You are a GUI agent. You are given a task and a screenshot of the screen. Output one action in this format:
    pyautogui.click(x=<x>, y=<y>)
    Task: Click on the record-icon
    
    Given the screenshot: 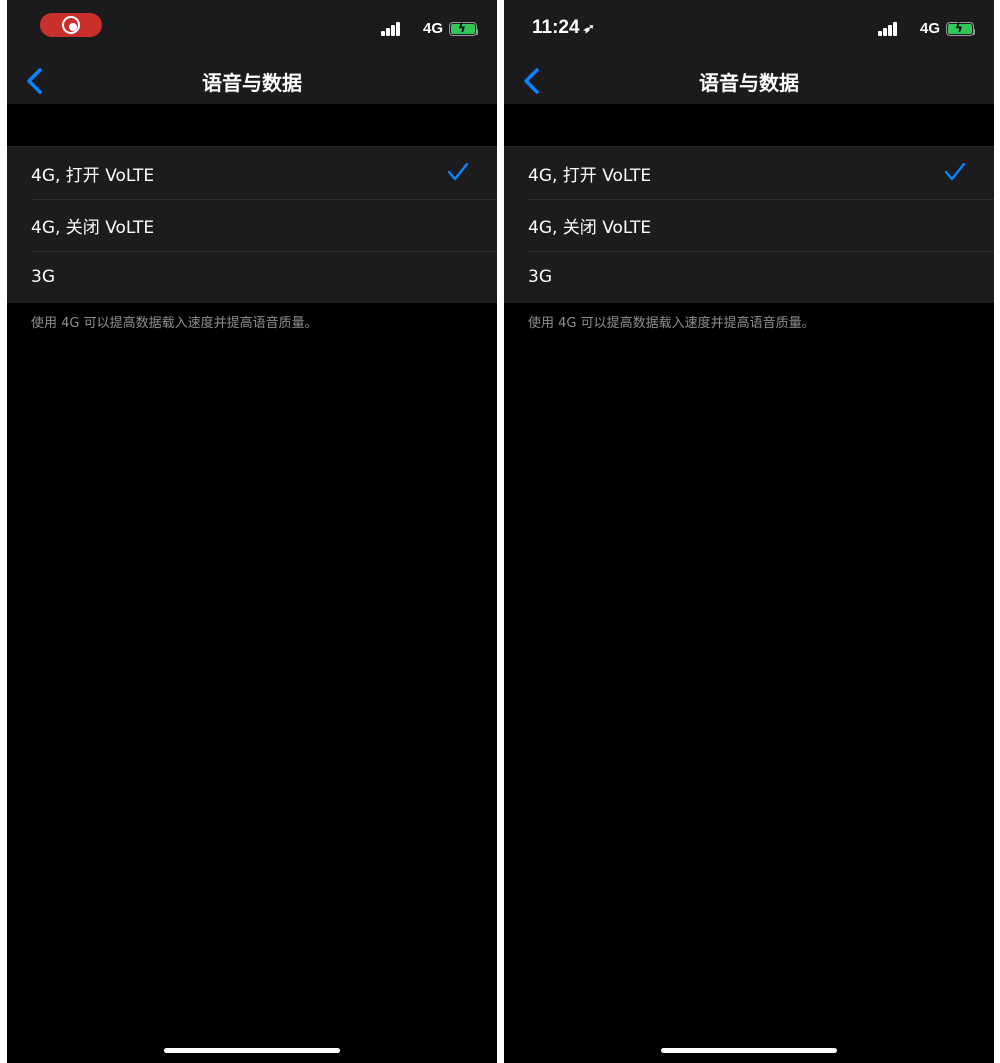 What is the action you would take?
    pyautogui.click(x=71, y=25)
    